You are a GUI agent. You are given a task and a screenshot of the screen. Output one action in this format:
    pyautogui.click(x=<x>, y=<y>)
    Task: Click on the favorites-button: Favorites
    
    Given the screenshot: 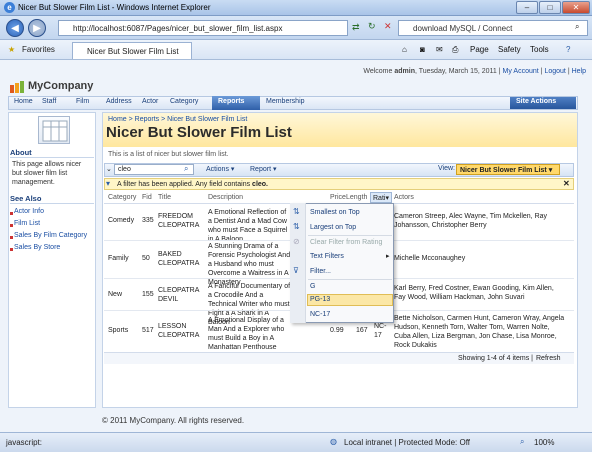 What is the action you would take?
    pyautogui.click(x=38, y=49)
    